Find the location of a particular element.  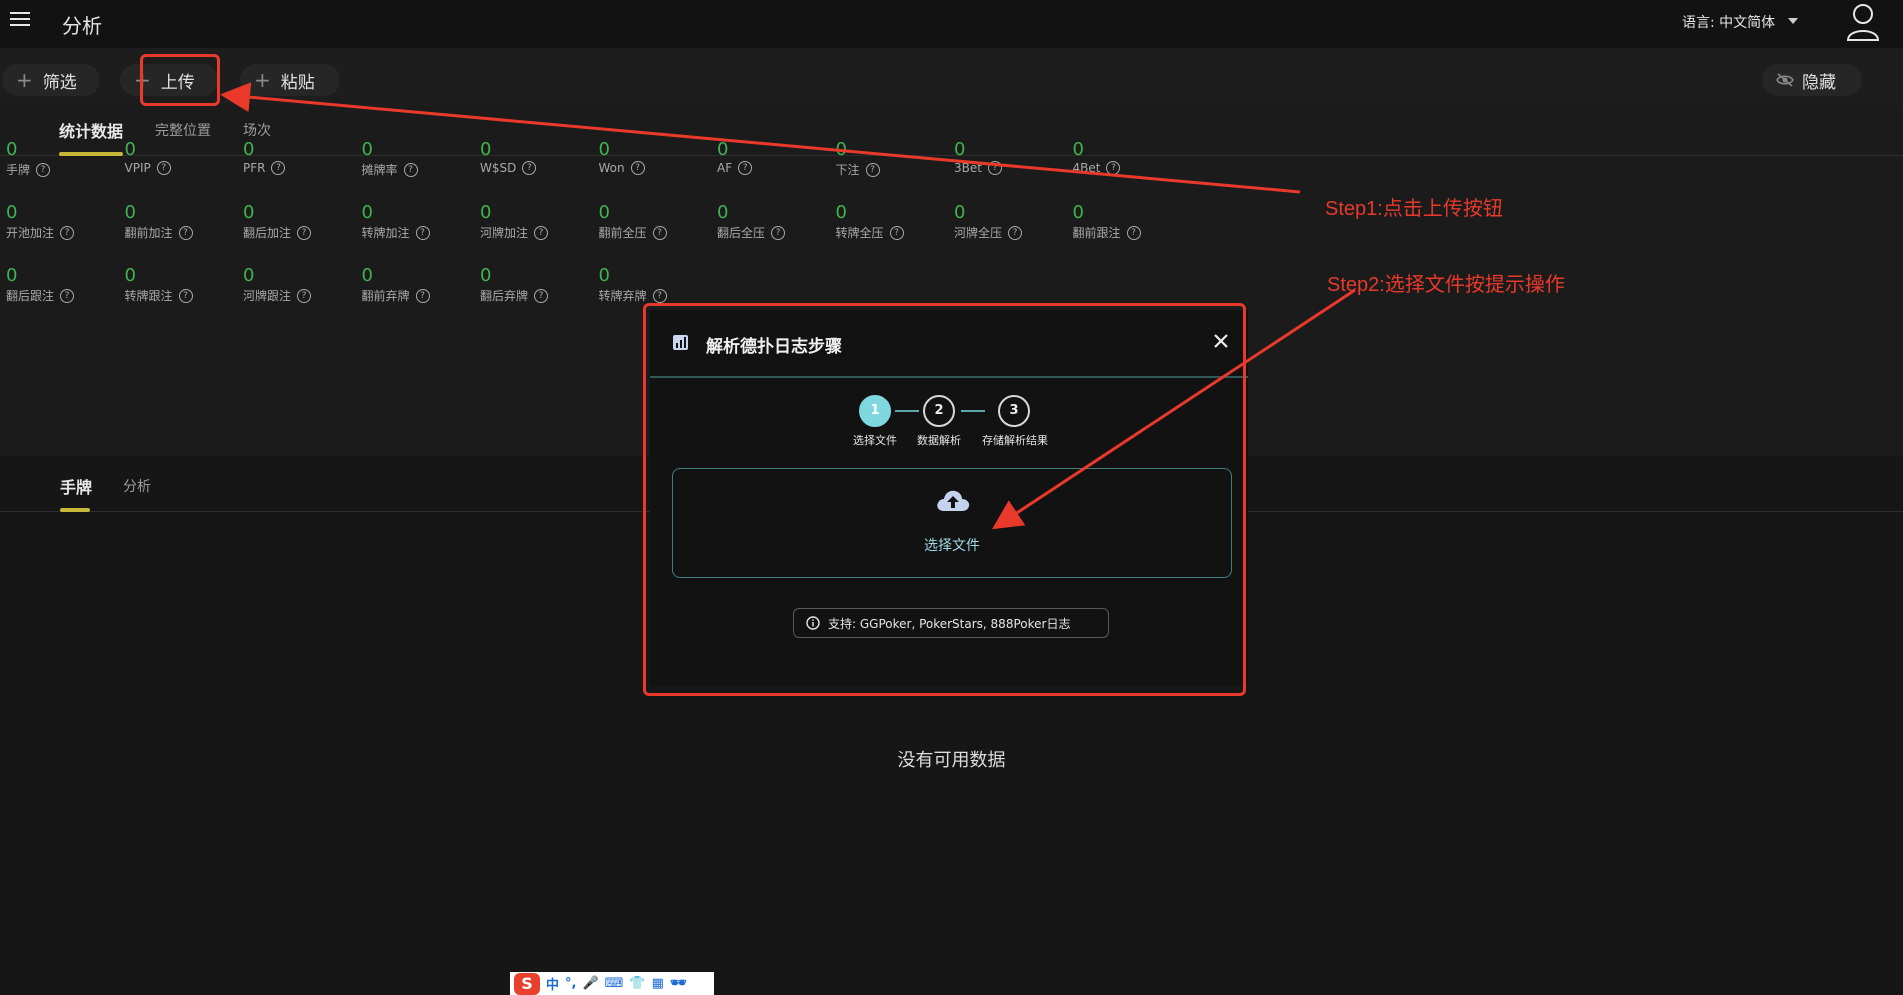

ime-language-toggle: 中 is located at coordinates (552, 983).